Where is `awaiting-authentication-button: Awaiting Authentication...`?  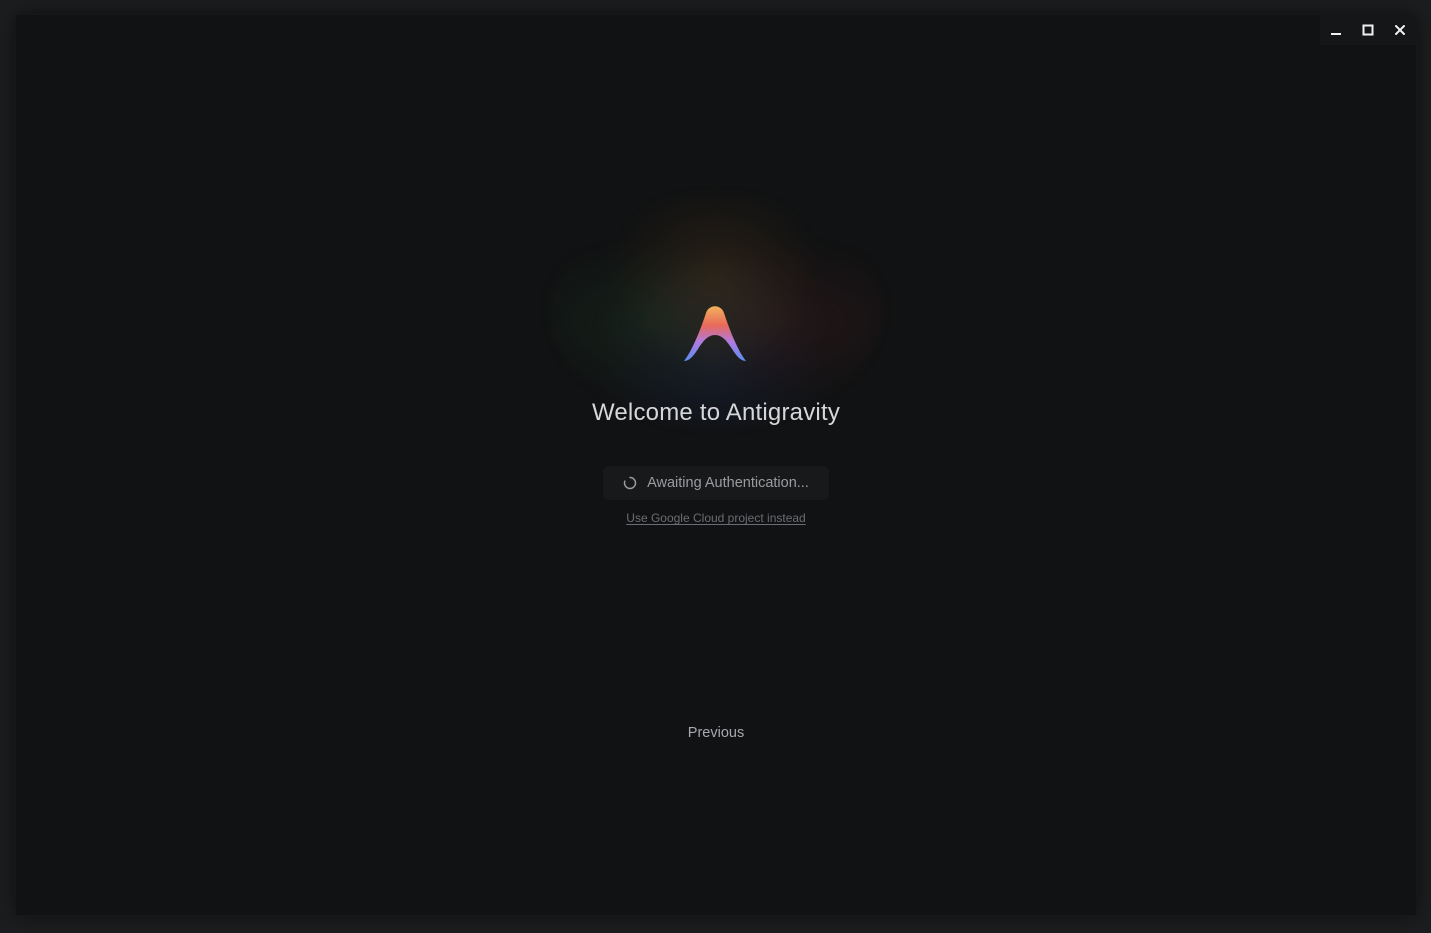 awaiting-authentication-button: Awaiting Authentication... is located at coordinates (716, 483).